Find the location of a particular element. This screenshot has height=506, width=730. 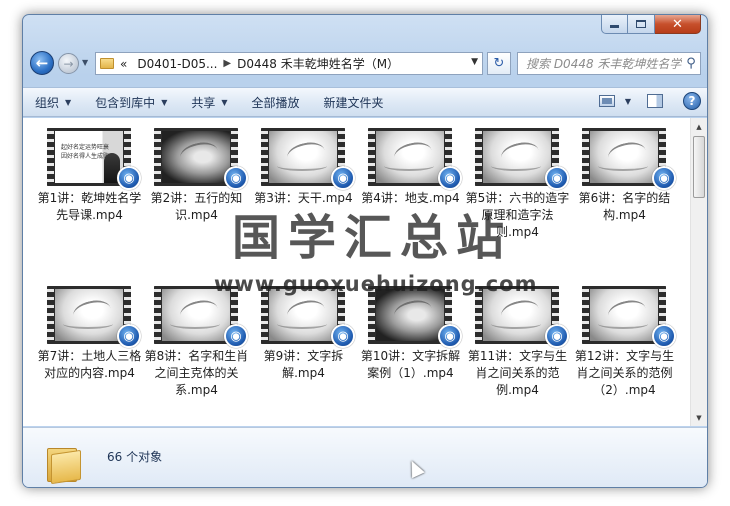

forward-arrow-icon: → is located at coordinates (68, 63).